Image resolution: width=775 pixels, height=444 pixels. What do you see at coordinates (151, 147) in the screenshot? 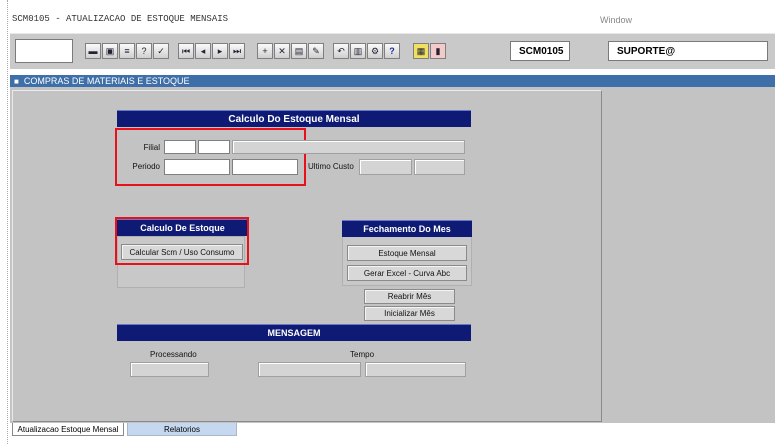
I see `filial-label: Filial` at bounding box center [151, 147].